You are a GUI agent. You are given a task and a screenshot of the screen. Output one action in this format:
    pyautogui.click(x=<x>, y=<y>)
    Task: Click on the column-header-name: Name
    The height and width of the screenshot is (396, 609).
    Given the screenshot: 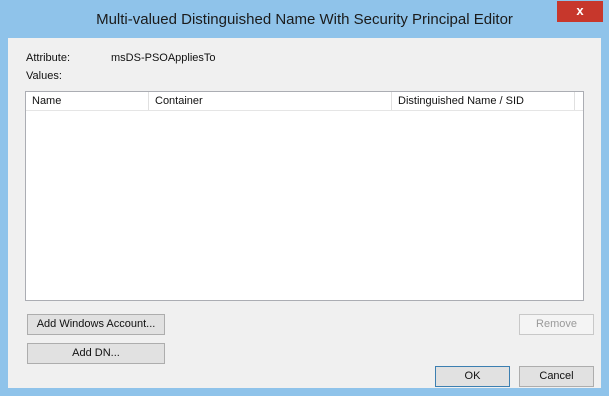 What is the action you would take?
    pyautogui.click(x=87, y=101)
    